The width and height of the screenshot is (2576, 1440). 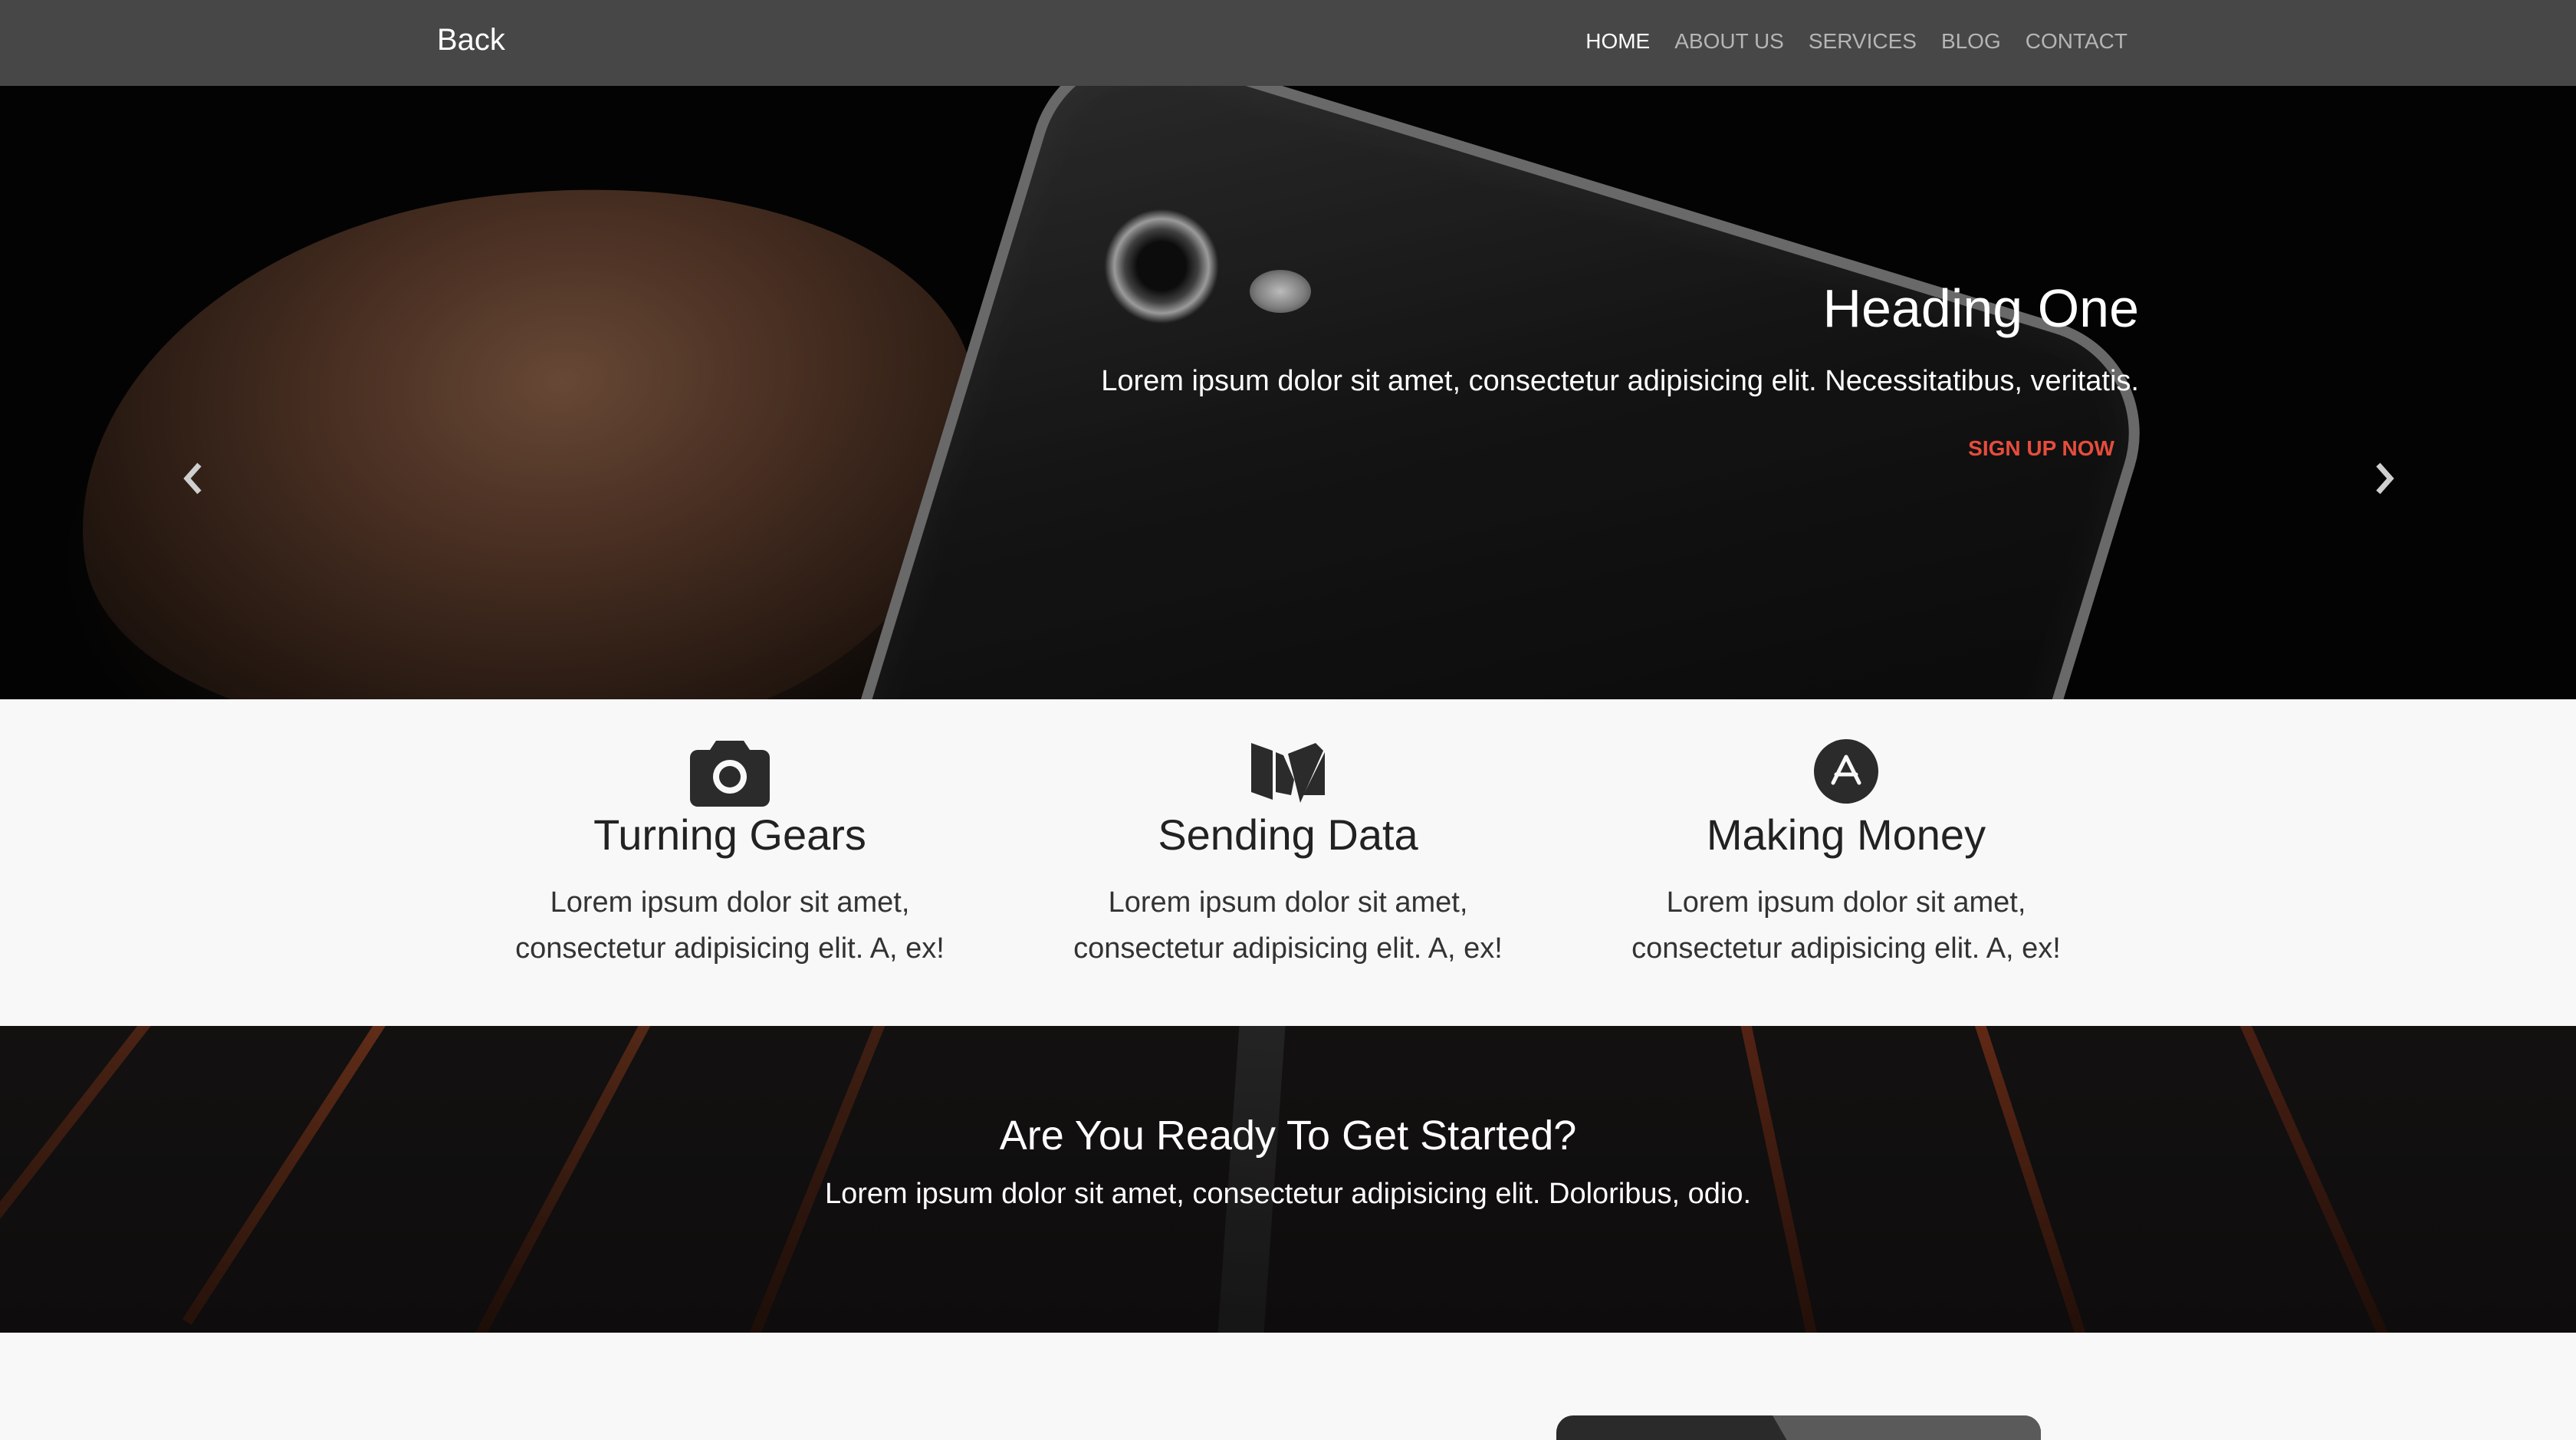 I want to click on nav-link-blog: BLOG, so click(x=1971, y=41).